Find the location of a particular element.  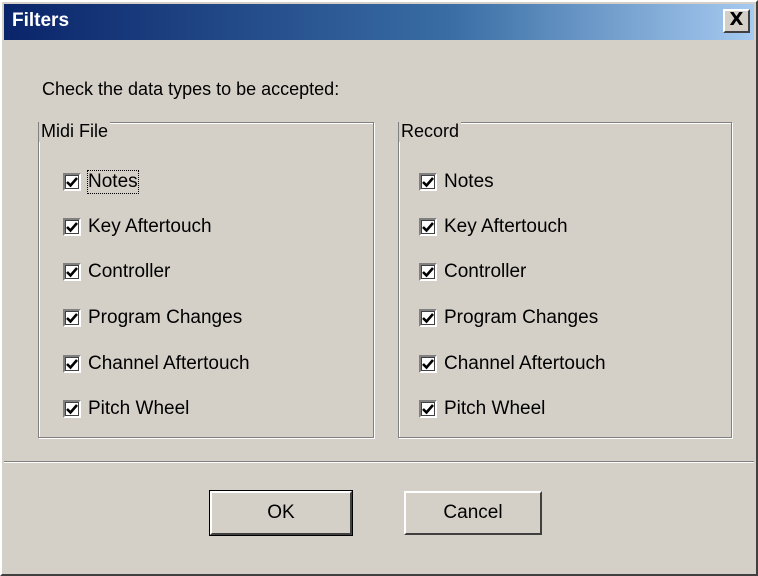

close-icon: X is located at coordinates (736, 19).